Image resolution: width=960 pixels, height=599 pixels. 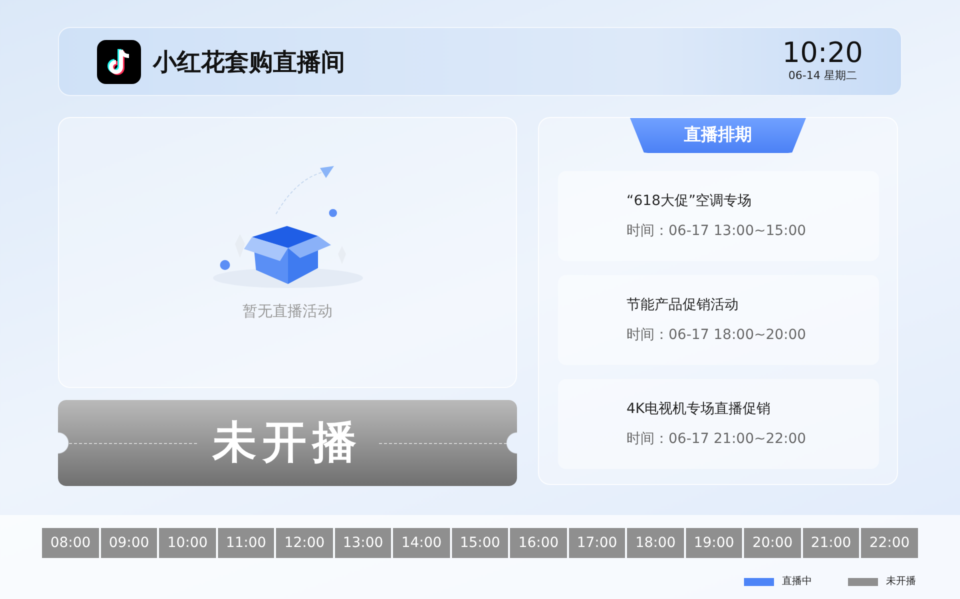 I want to click on event-name: “618大促”空调专场, so click(x=689, y=201).